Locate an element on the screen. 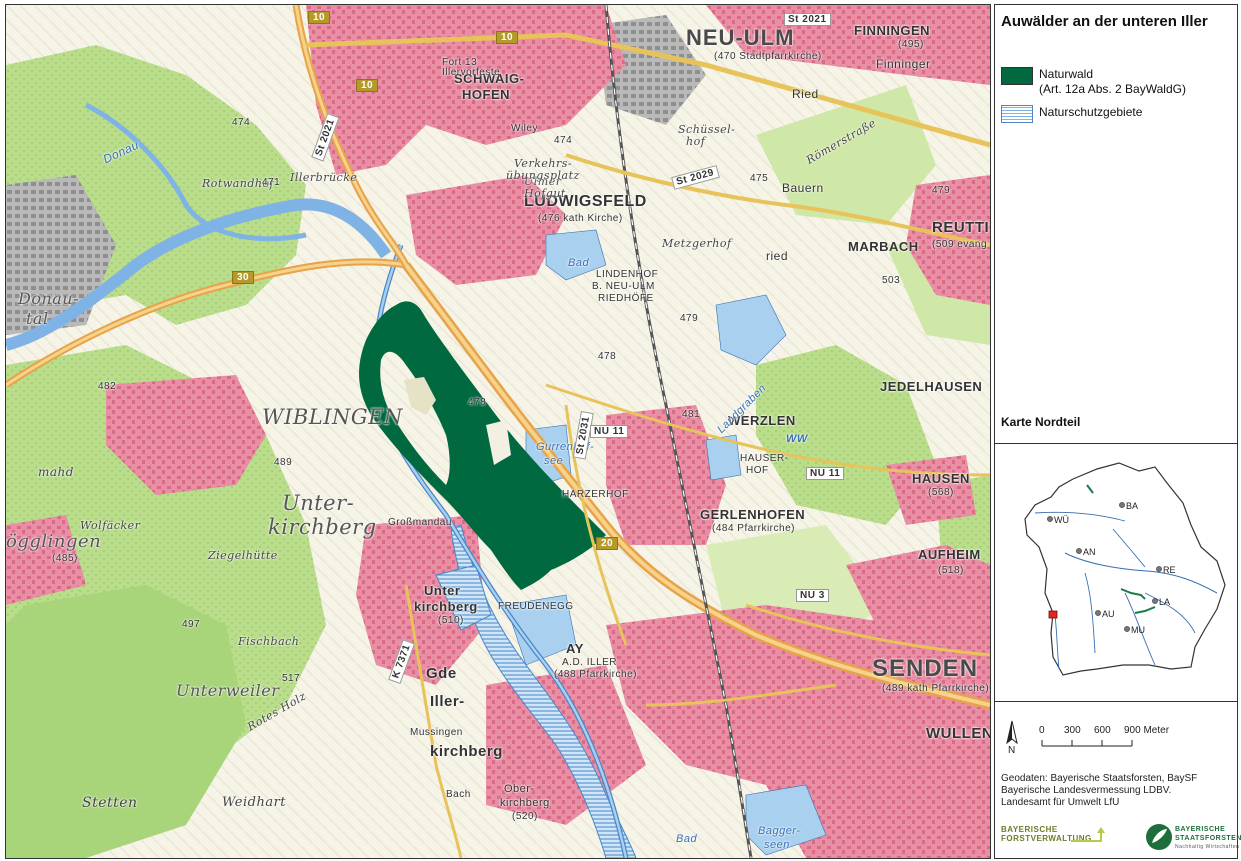  logo-text: STAATSFORSTEN is located at coordinates (1208, 838).